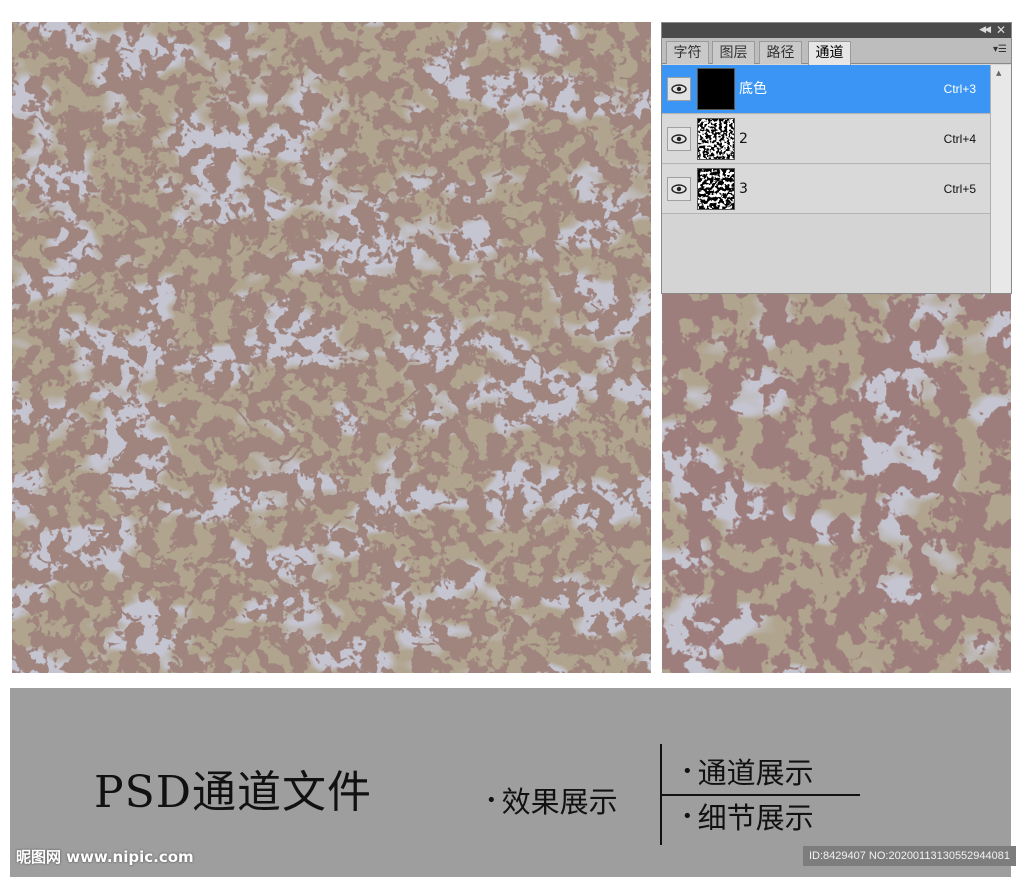 This screenshot has height=877, width=1024. I want to click on detail-display-label: • 细节展示, so click(748, 817).